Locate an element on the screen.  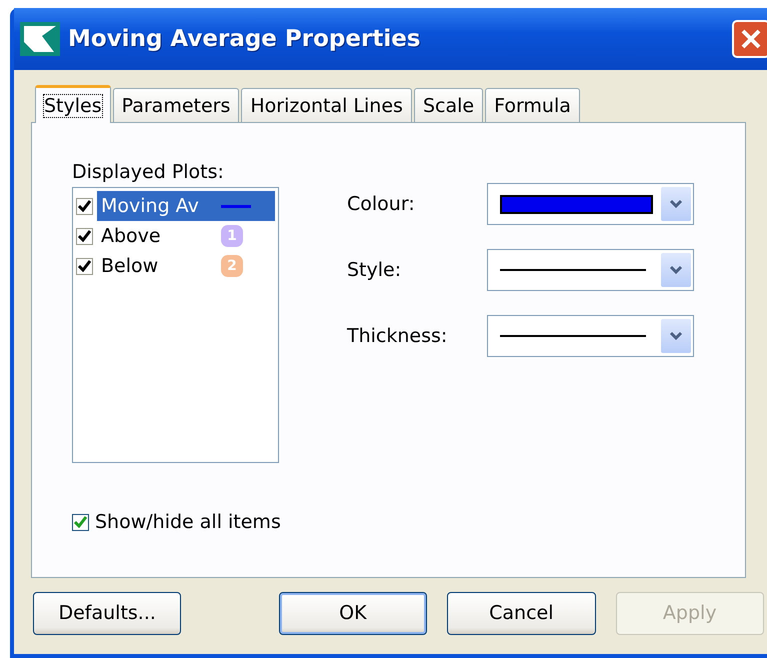
tab: Formula is located at coordinates (532, 105).